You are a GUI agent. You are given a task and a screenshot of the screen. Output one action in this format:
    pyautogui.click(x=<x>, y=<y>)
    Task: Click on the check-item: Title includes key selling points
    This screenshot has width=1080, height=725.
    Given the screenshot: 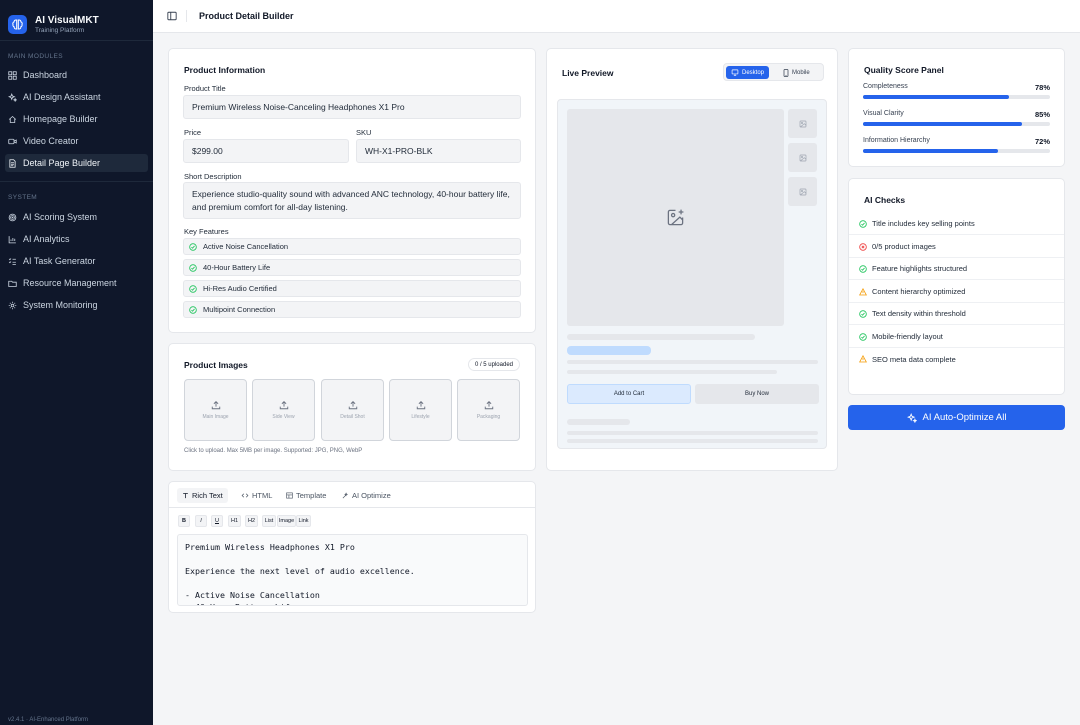 What is the action you would take?
    pyautogui.click(x=956, y=224)
    